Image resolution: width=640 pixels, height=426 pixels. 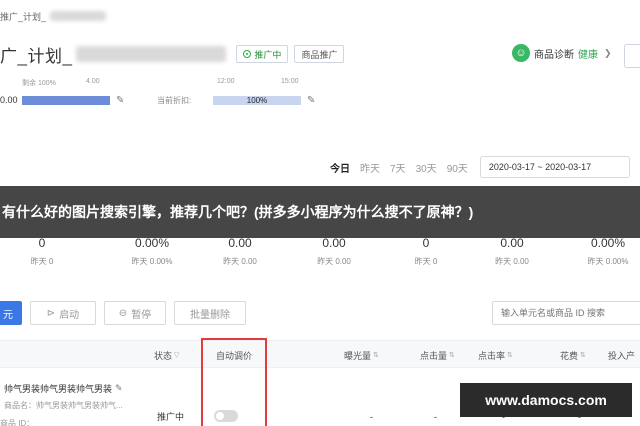 What do you see at coordinates (426, 167) in the screenshot?
I see `date-option-30d: 30天` at bounding box center [426, 167].